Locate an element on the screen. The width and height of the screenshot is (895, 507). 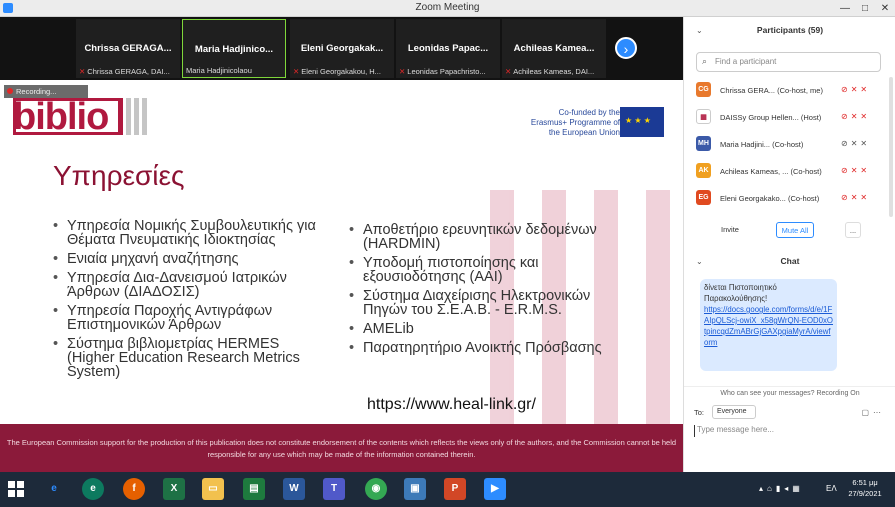
firefox-icon: f is located at coordinates (134, 489).